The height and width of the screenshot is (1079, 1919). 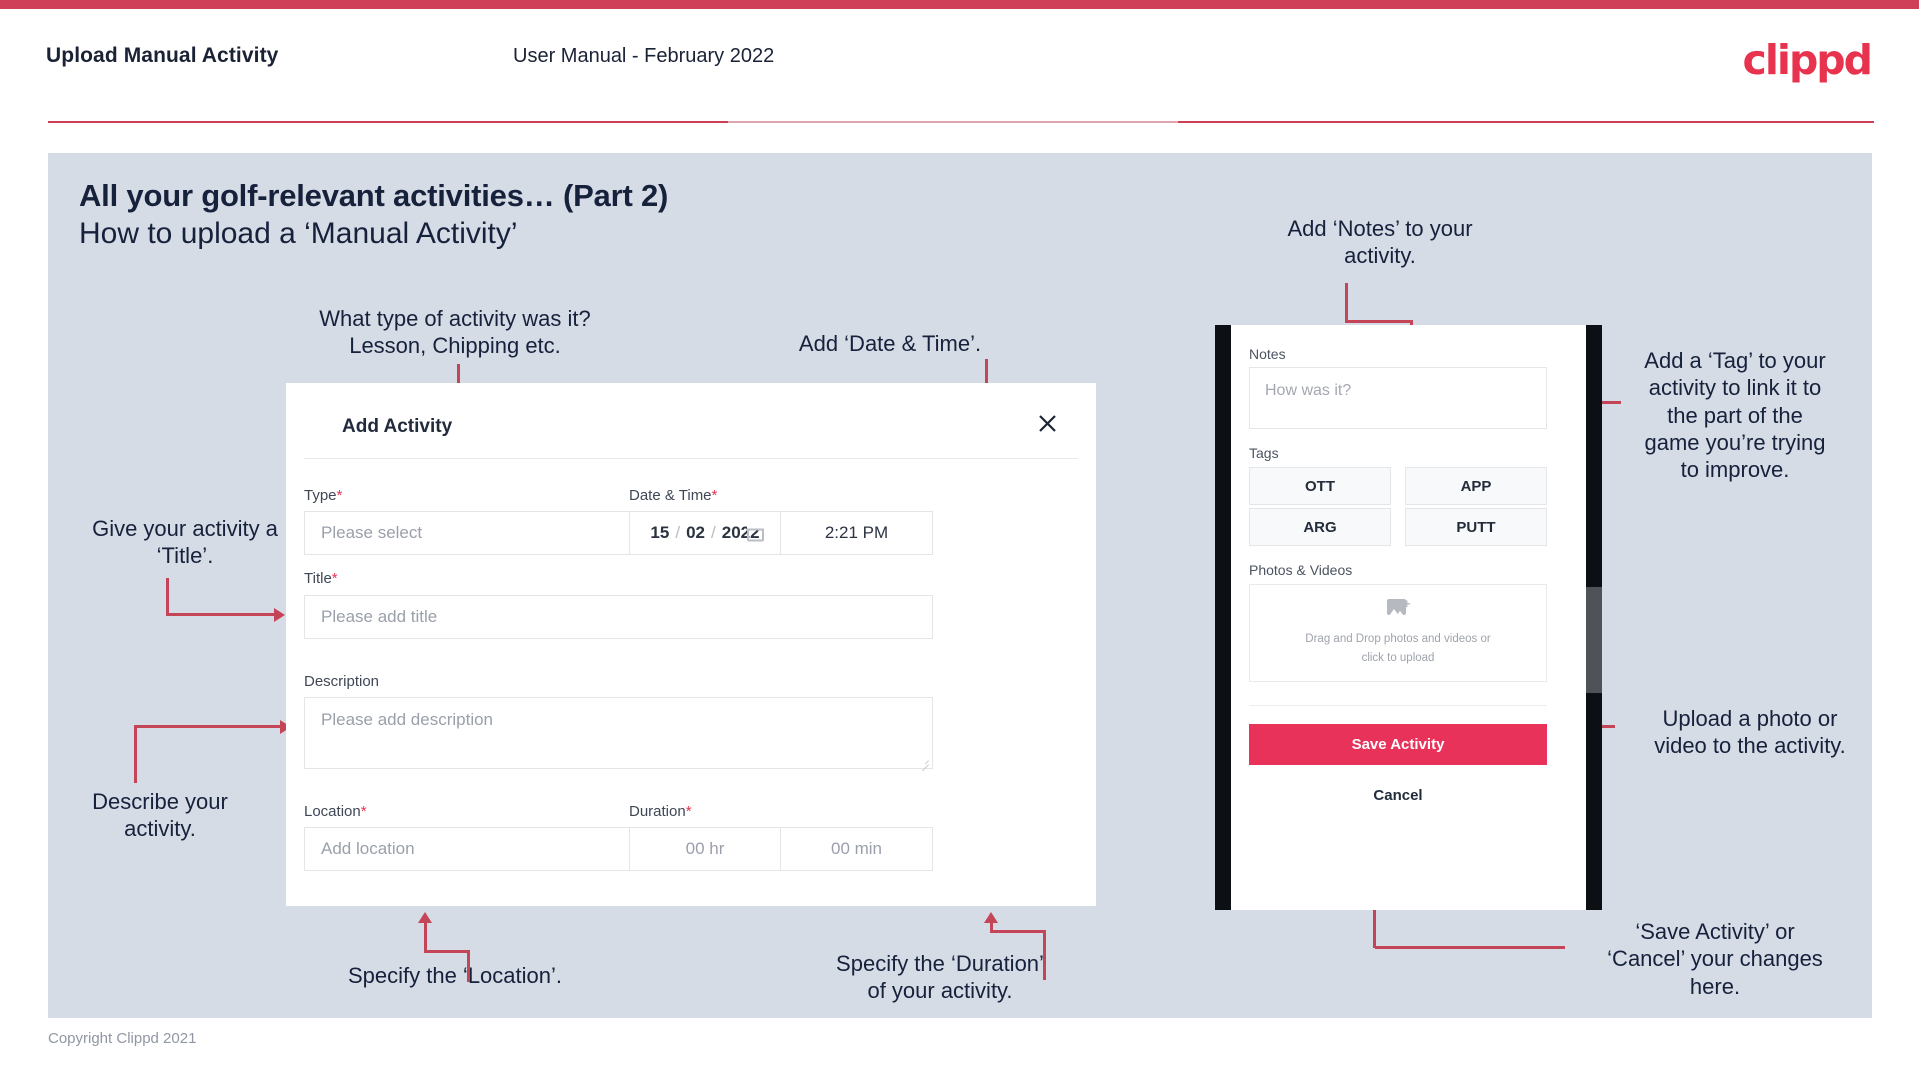 I want to click on footer-copyright: Copyright Clippd 2021, so click(x=122, y=1038).